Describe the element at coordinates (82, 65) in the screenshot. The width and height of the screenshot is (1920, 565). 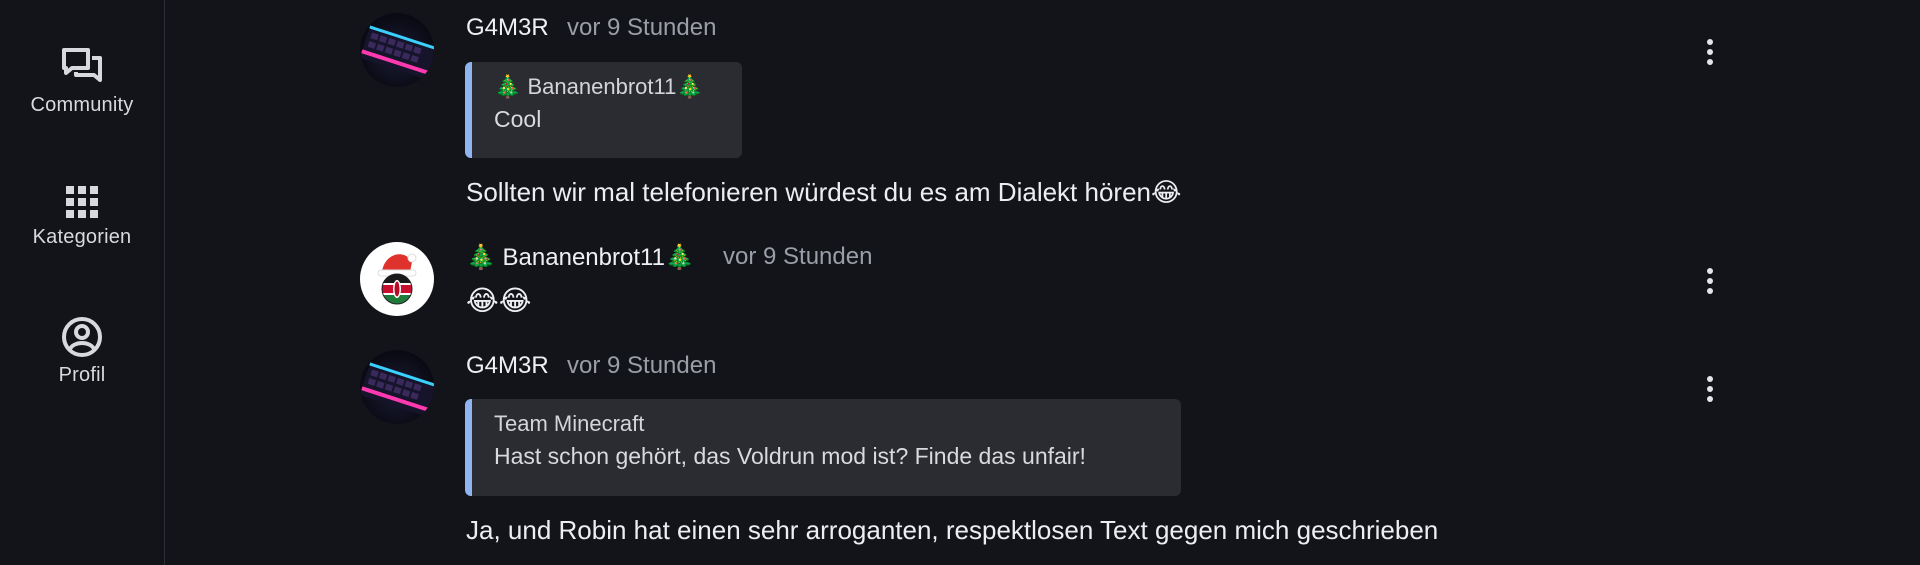
I see `forum-icon` at that location.